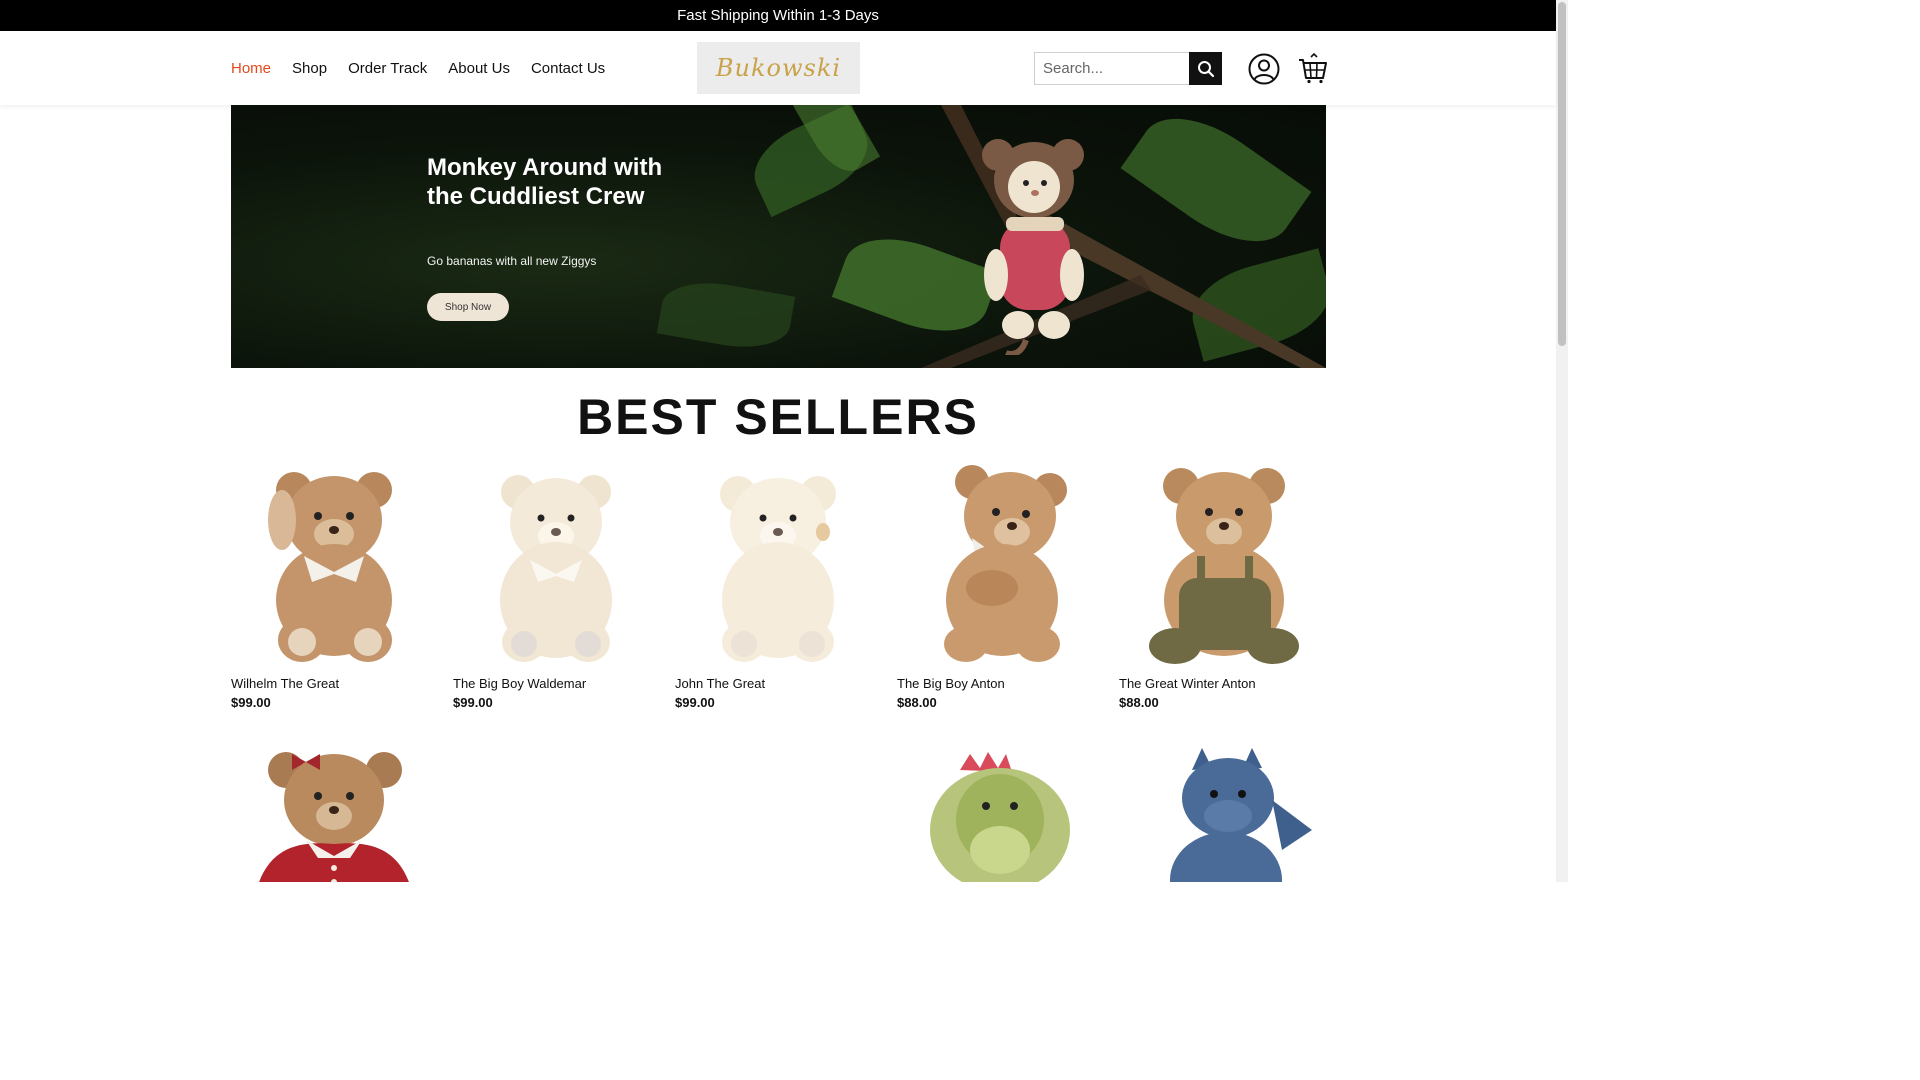 The height and width of the screenshot is (1080, 1920). What do you see at coordinates (1241, 815) in the screenshot?
I see `dragon-plush-image` at bounding box center [1241, 815].